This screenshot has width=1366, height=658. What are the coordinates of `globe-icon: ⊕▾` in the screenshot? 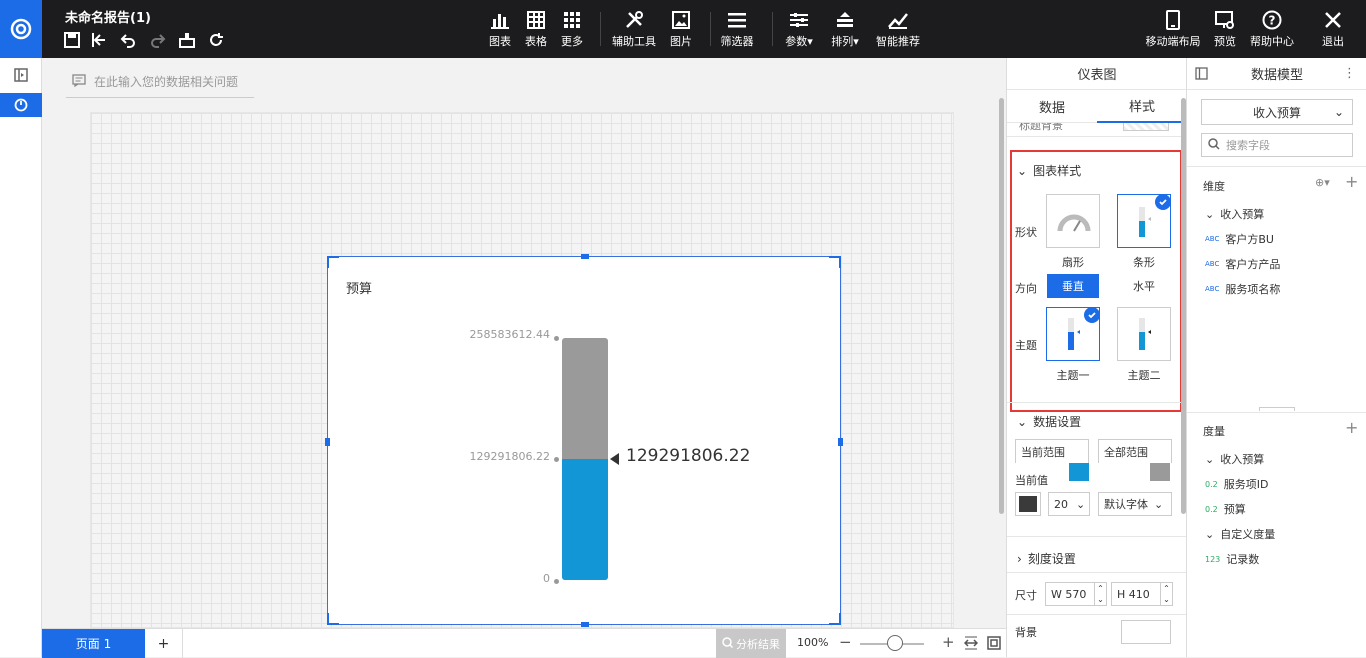 It's located at (1322, 182).